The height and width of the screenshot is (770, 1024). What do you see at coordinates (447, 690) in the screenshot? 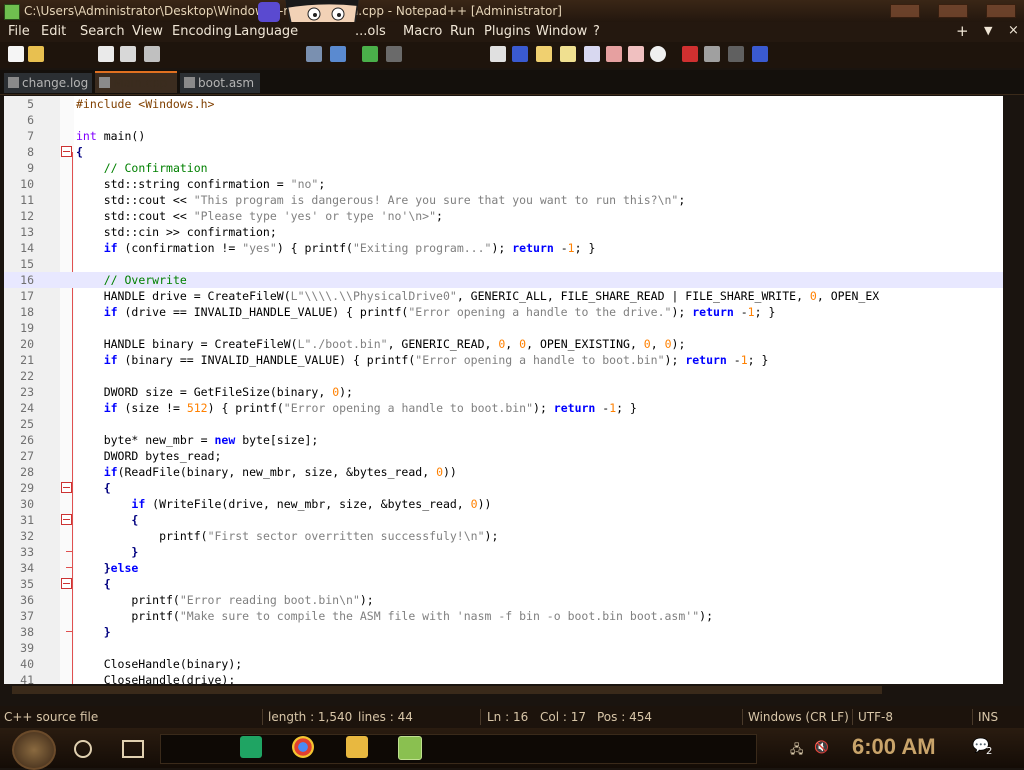
I see `horizontal-scroll-thumb` at bounding box center [447, 690].